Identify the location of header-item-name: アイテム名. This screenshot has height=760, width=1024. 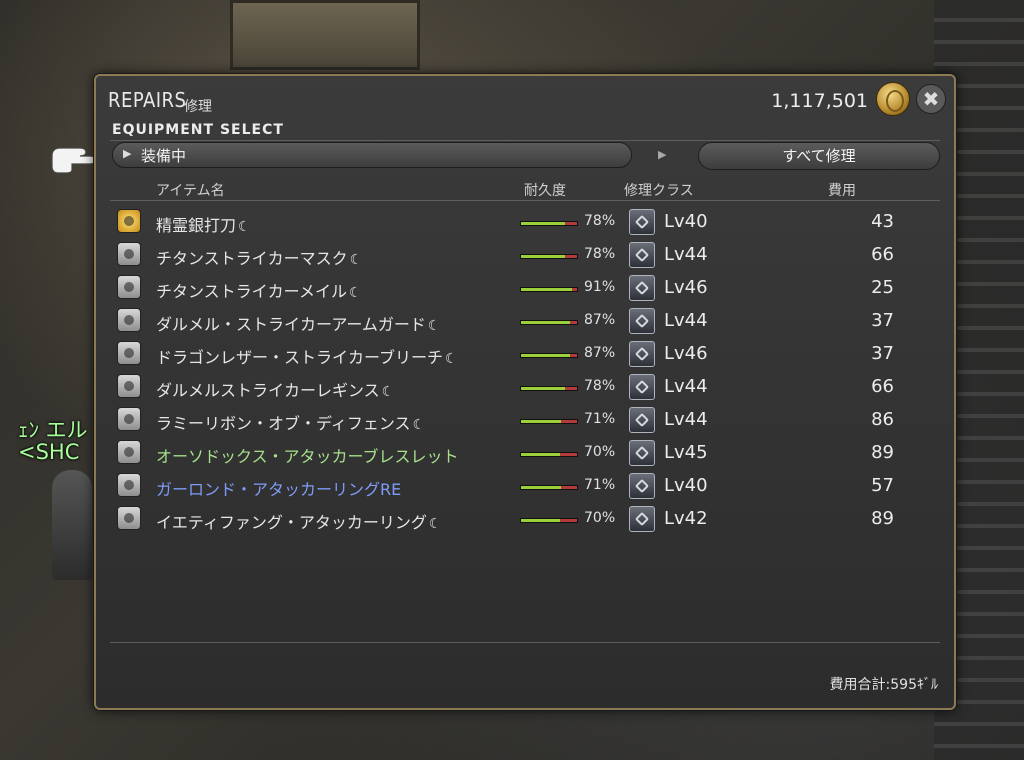
(190, 191).